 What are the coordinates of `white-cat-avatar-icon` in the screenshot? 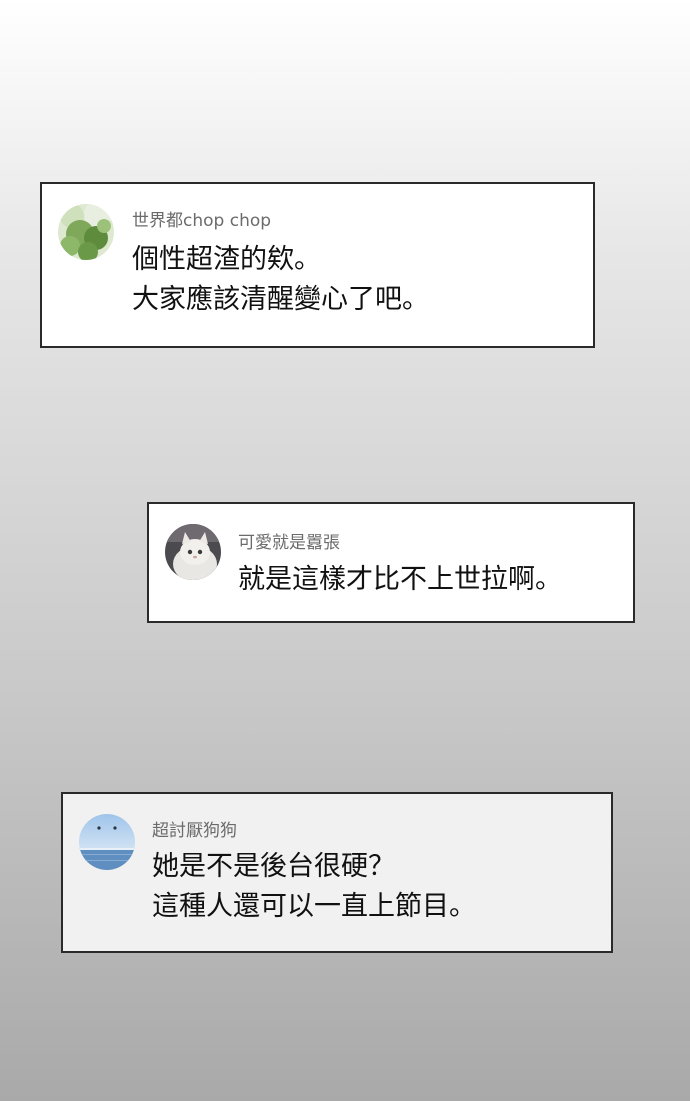 It's located at (193, 552).